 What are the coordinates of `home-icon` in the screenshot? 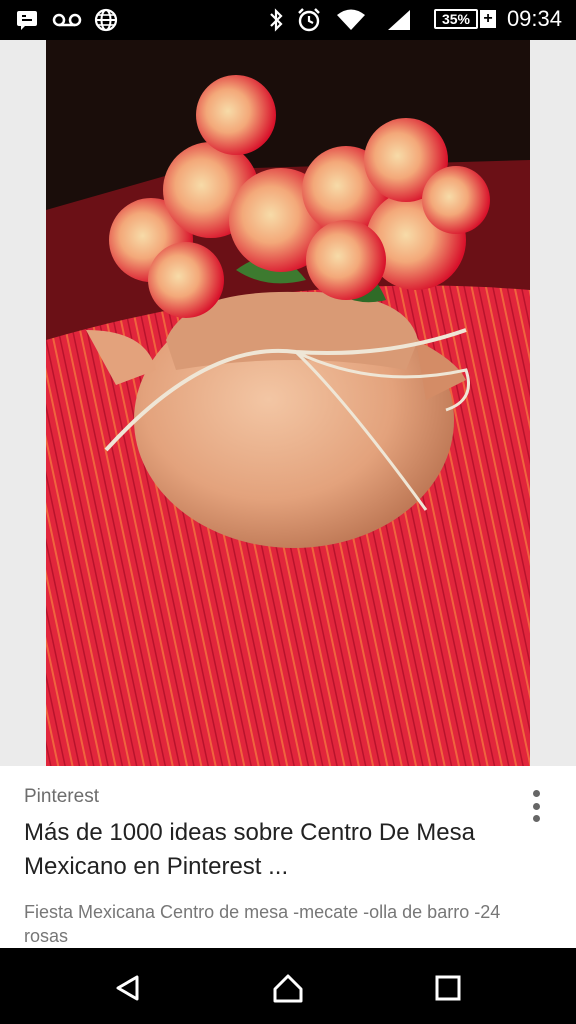 It's located at (288, 988).